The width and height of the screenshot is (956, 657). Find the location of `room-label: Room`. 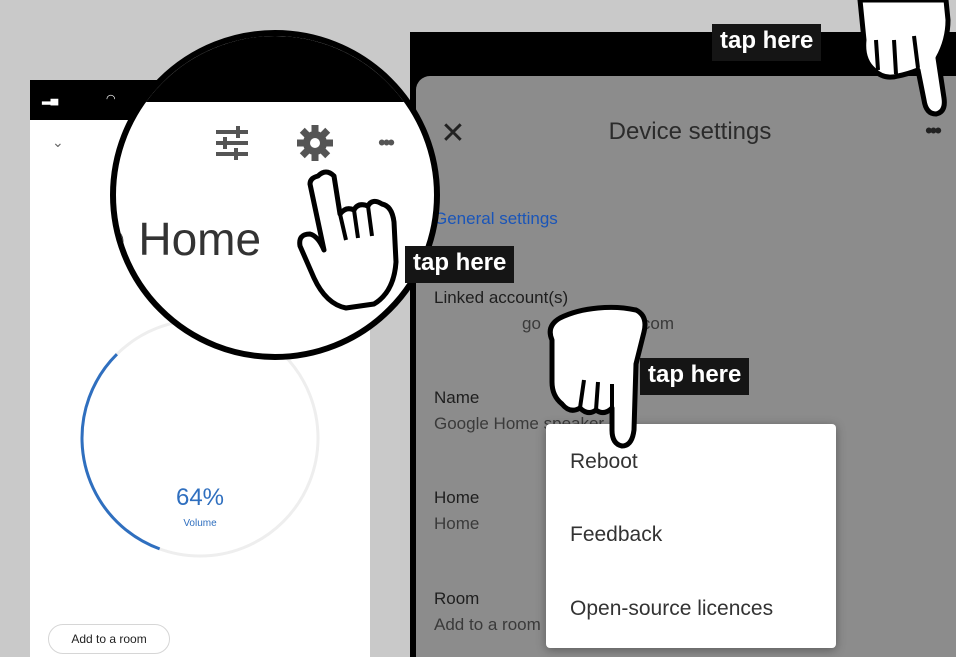

room-label: Room is located at coordinates (456, 599).